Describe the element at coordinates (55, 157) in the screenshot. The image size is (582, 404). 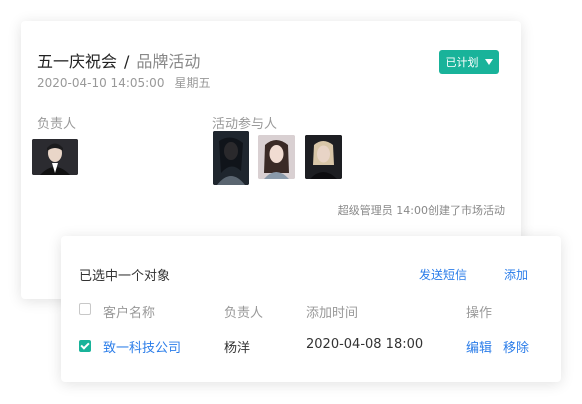
I see `owner-avatar` at that location.